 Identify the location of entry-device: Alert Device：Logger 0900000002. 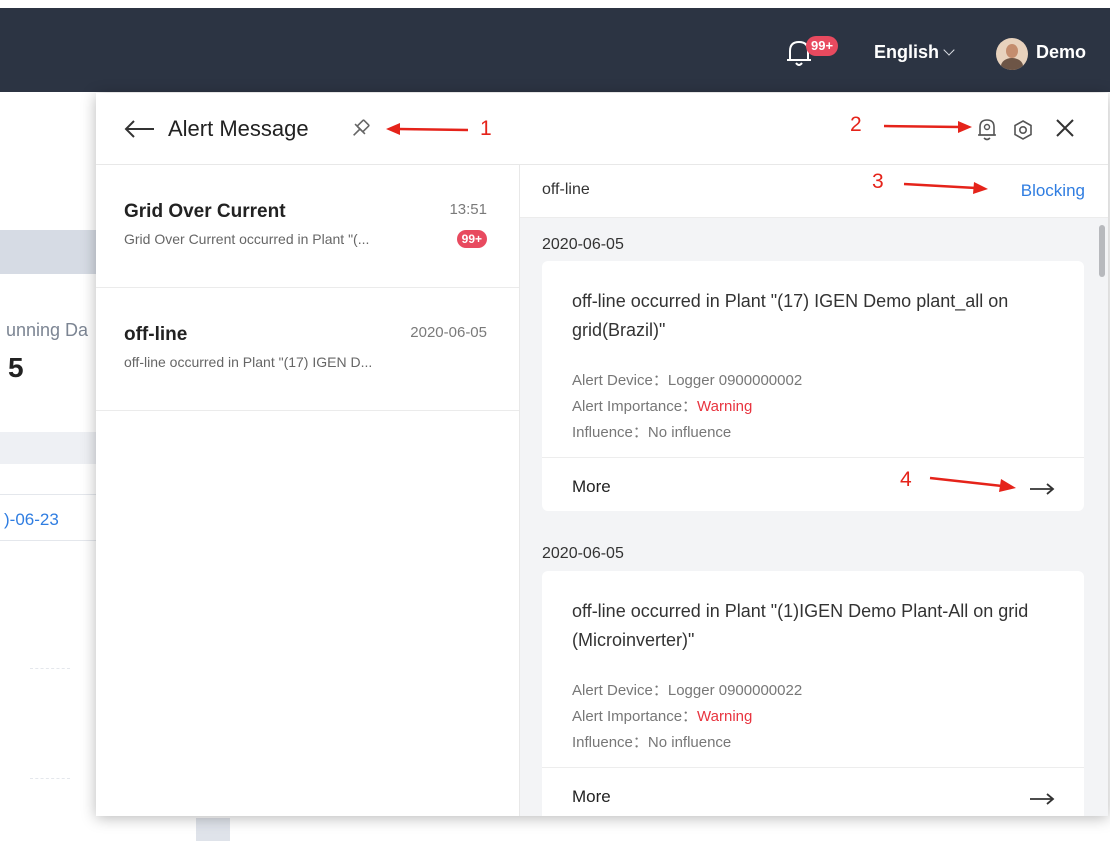
(687, 380).